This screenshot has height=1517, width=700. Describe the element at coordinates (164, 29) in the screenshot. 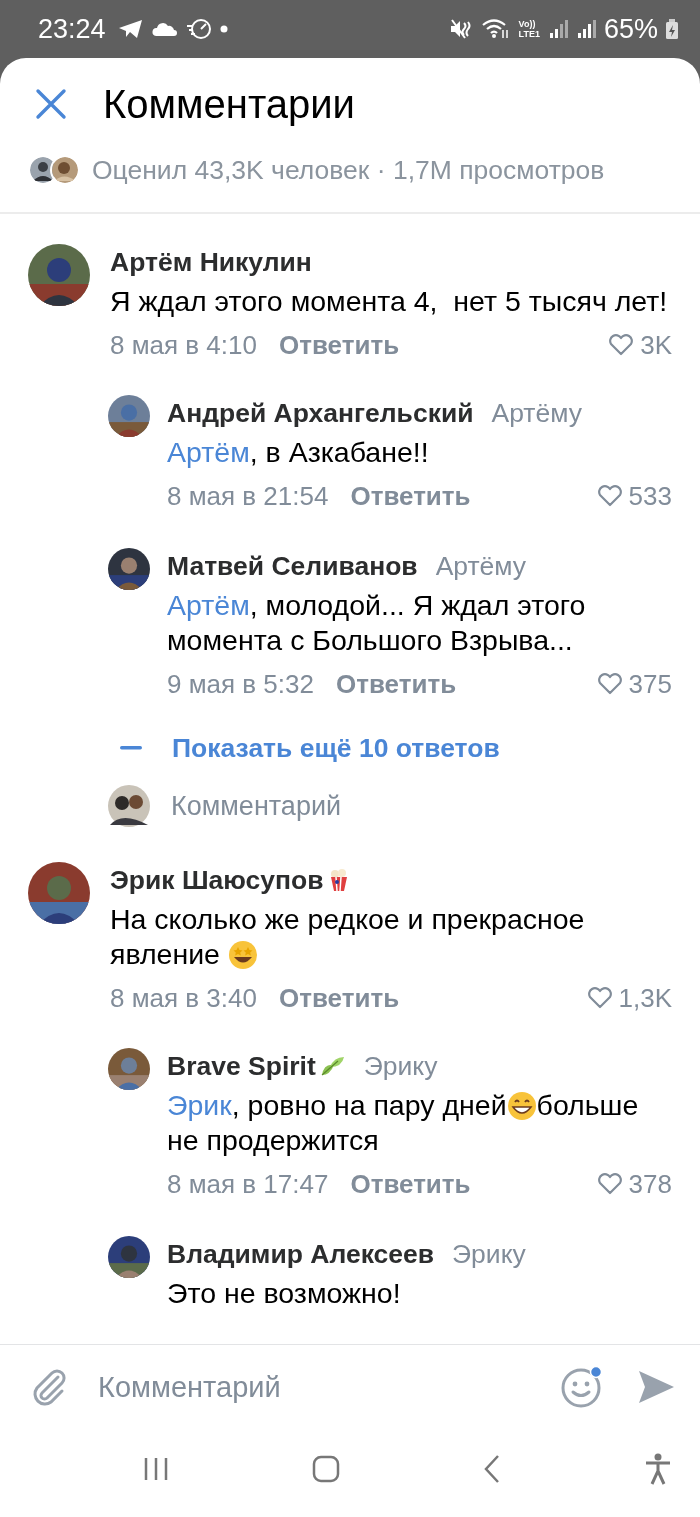

I see `cloud-icon` at that location.